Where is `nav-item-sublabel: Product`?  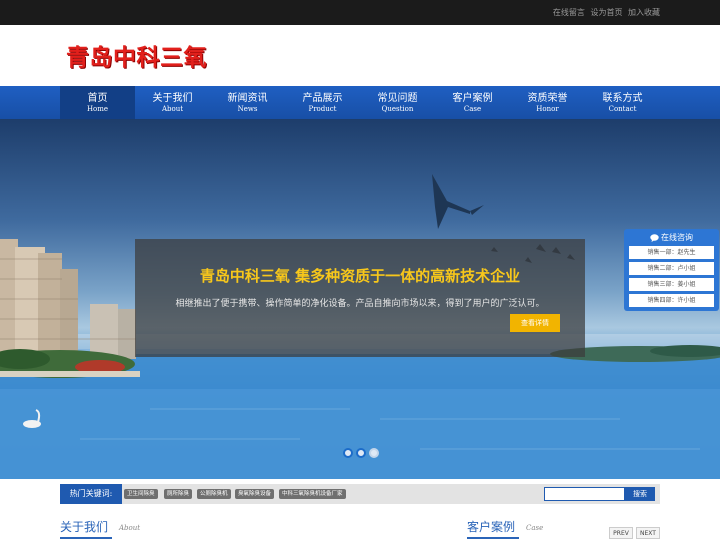 nav-item-sublabel: Product is located at coordinates (322, 109).